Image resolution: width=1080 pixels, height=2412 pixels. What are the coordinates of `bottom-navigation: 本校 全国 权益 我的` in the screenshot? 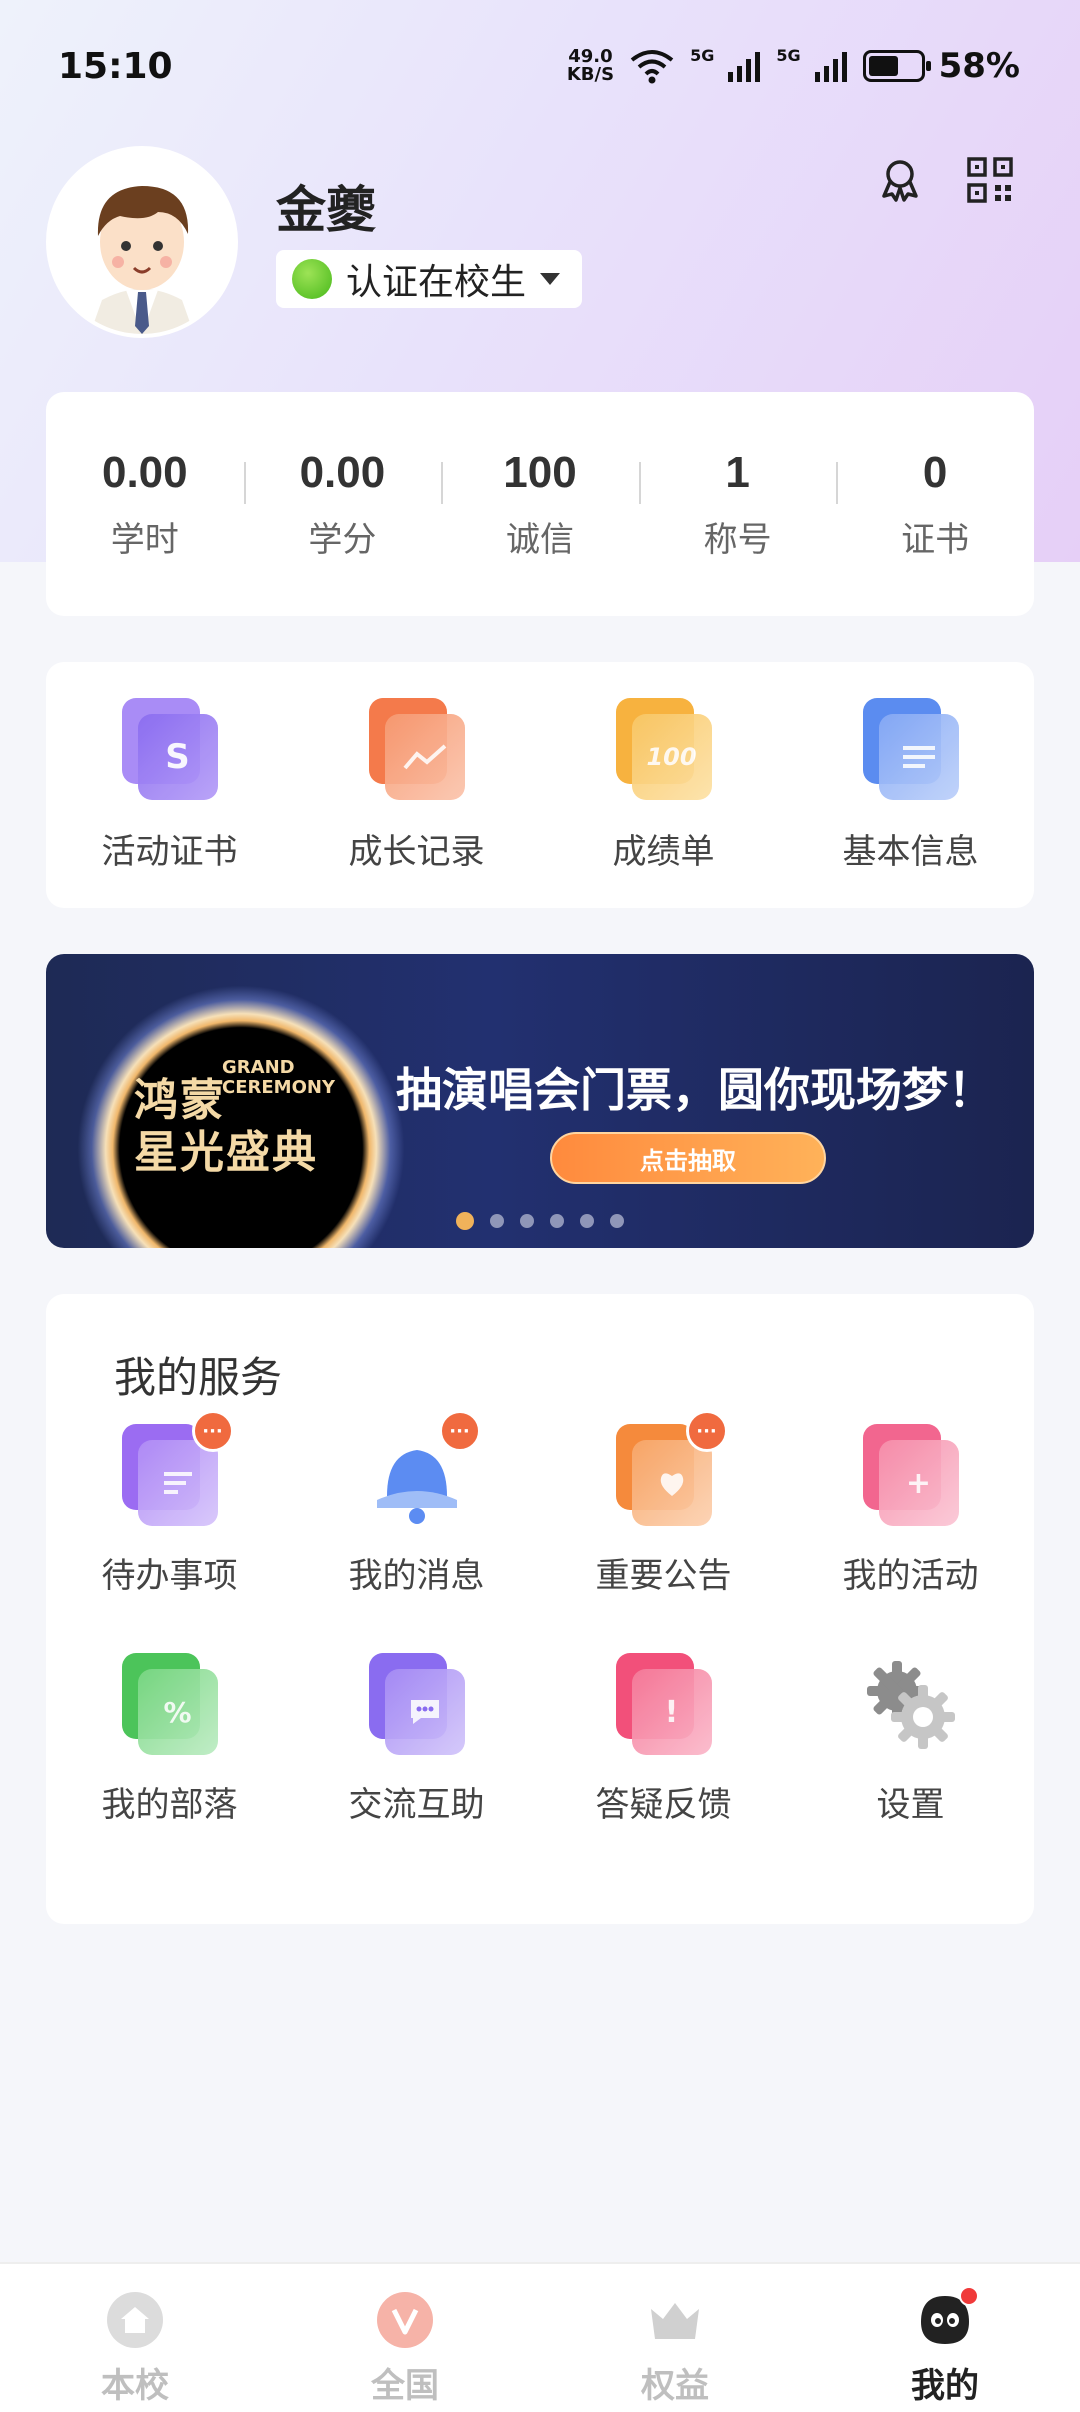 It's located at (540, 2337).